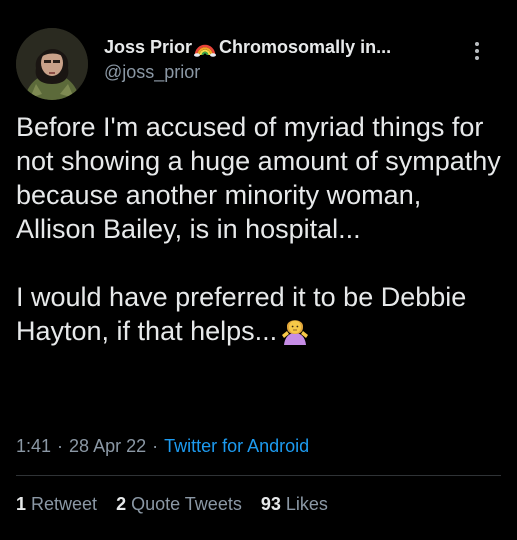 Image resolution: width=517 pixels, height=540 pixels. I want to click on quote-tweets-label: Quote Tweets, so click(186, 504).